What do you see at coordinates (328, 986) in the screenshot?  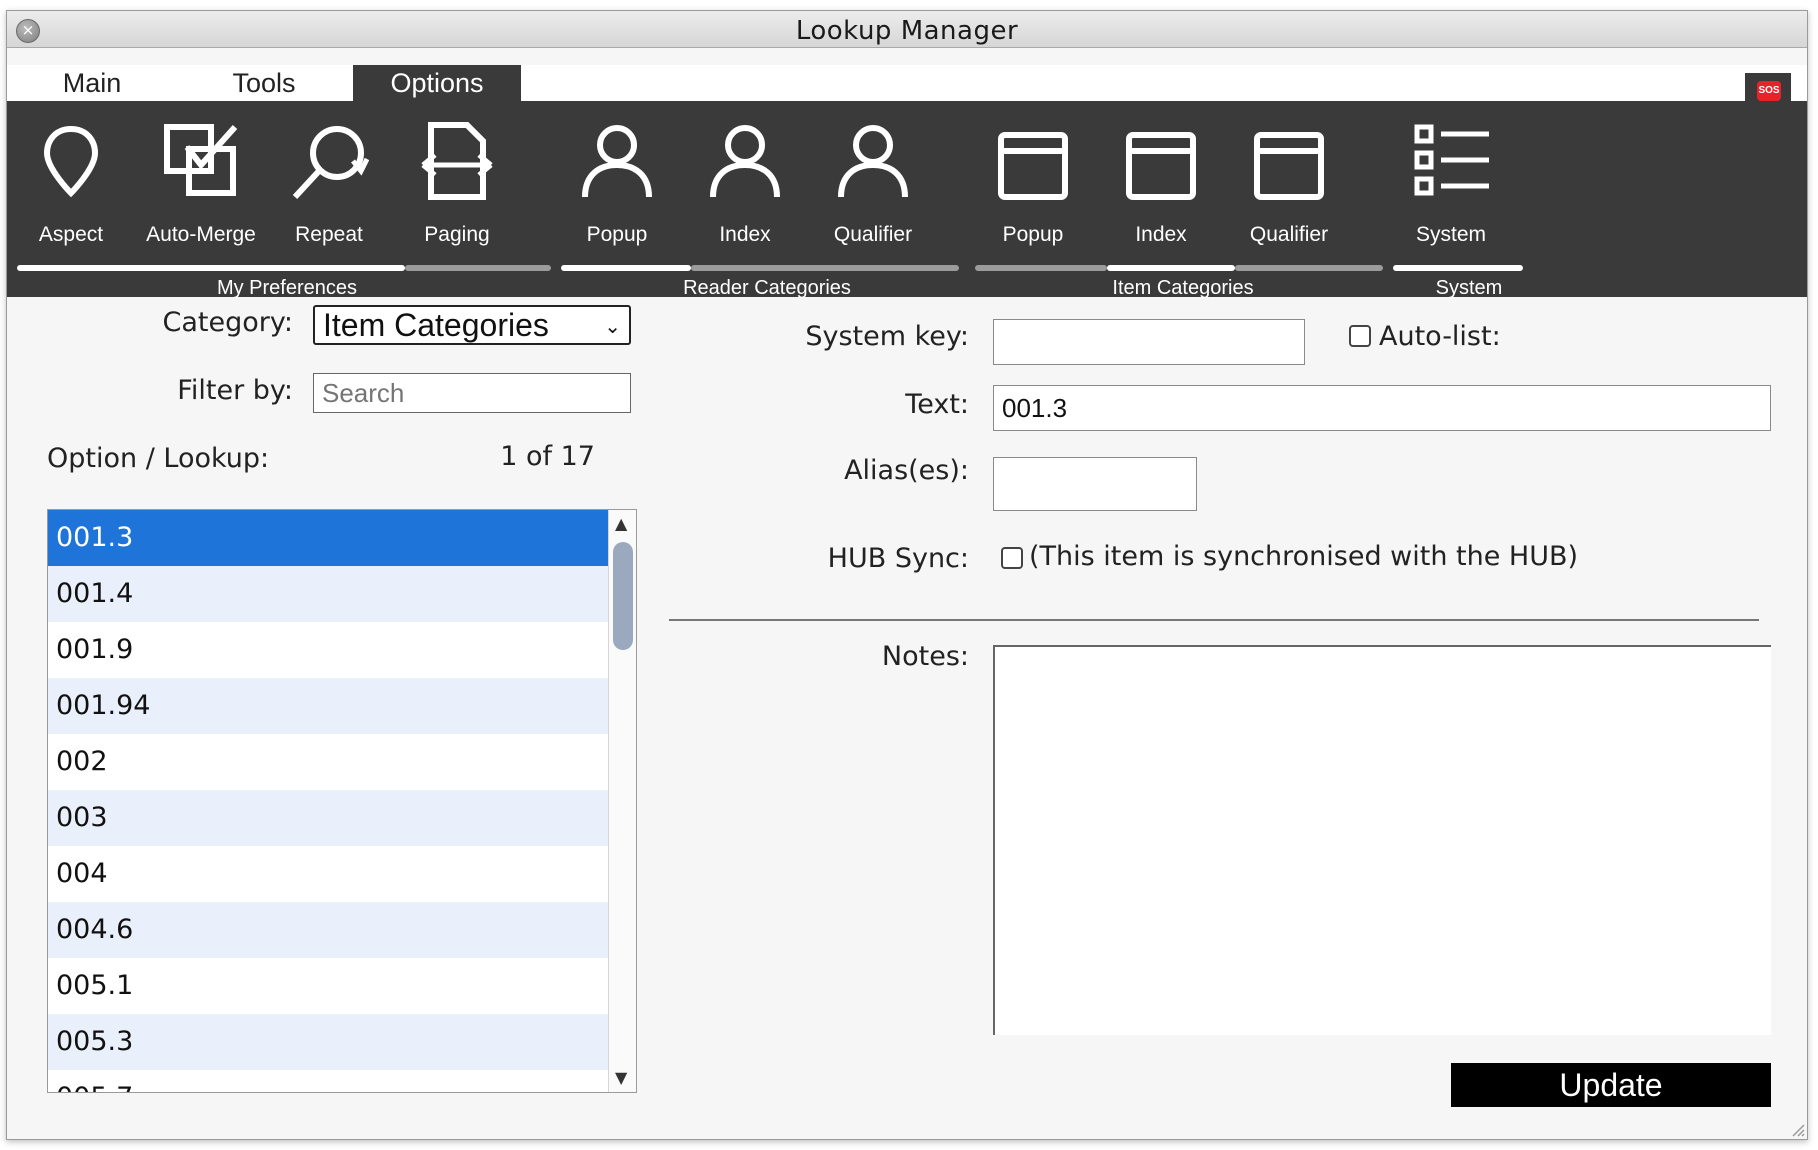 I see `list-item: 005.1` at bounding box center [328, 986].